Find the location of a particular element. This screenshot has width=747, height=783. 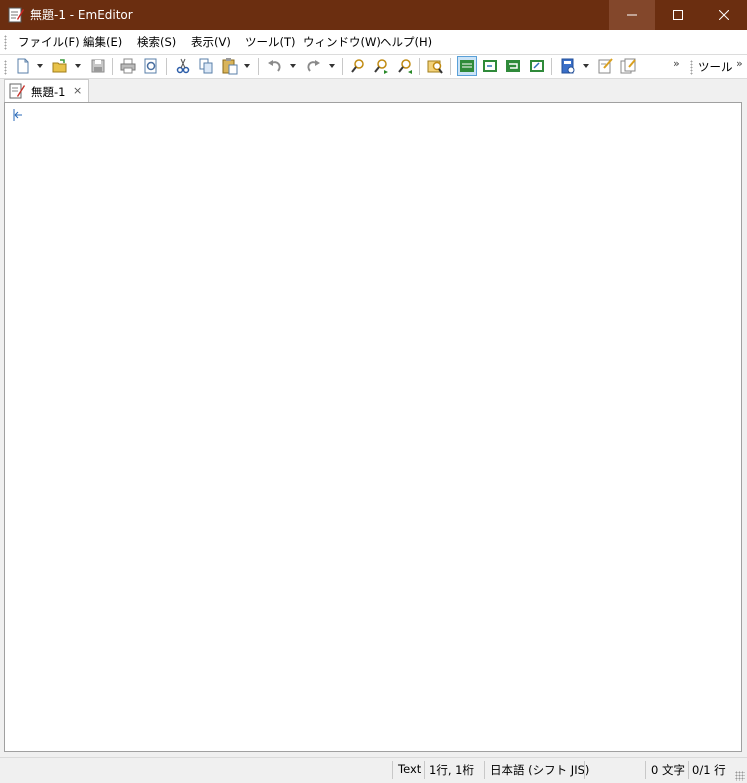

undo-icon is located at coordinates (275, 66).